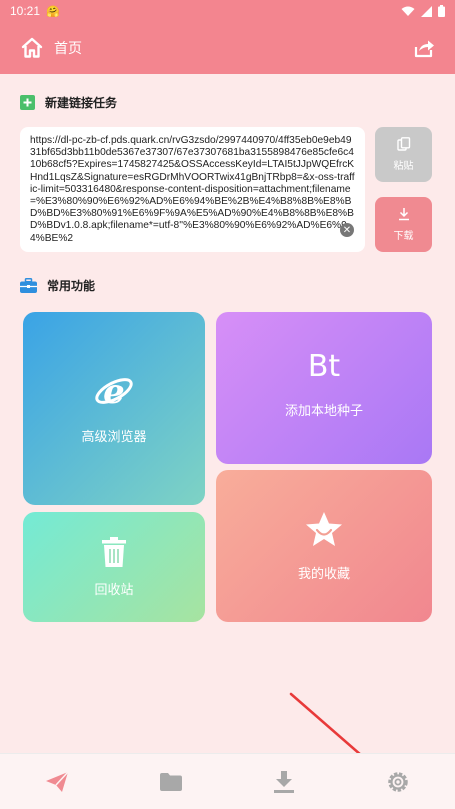 Image resolution: width=455 pixels, height=809 pixels. I want to click on nav-settings, so click(398, 781).